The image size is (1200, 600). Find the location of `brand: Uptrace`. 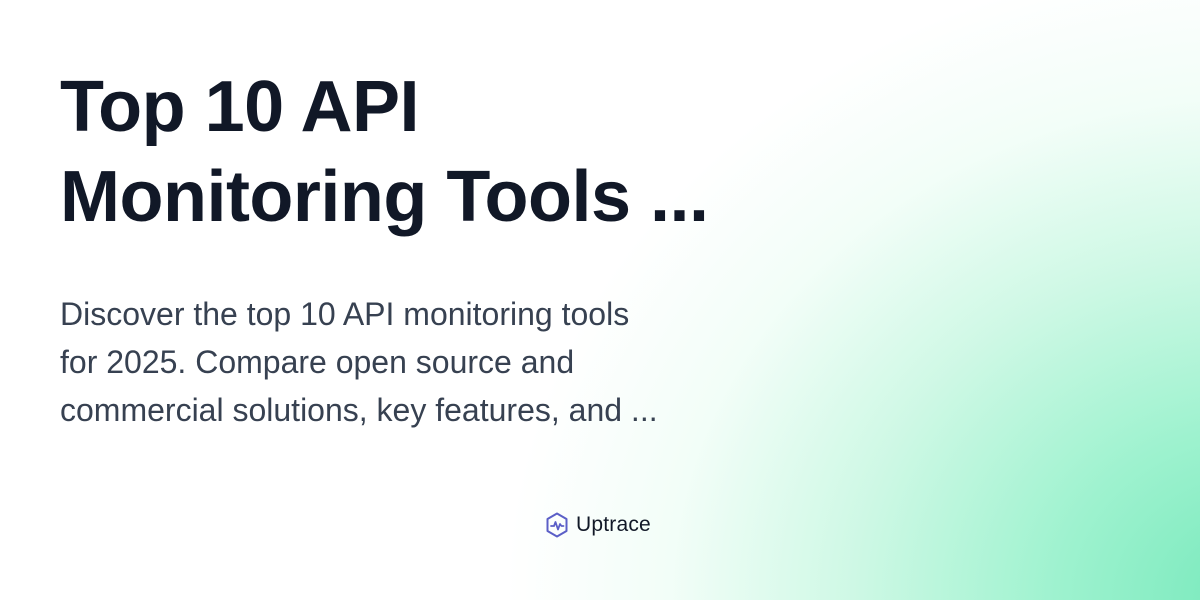

brand: Uptrace is located at coordinates (598, 525).